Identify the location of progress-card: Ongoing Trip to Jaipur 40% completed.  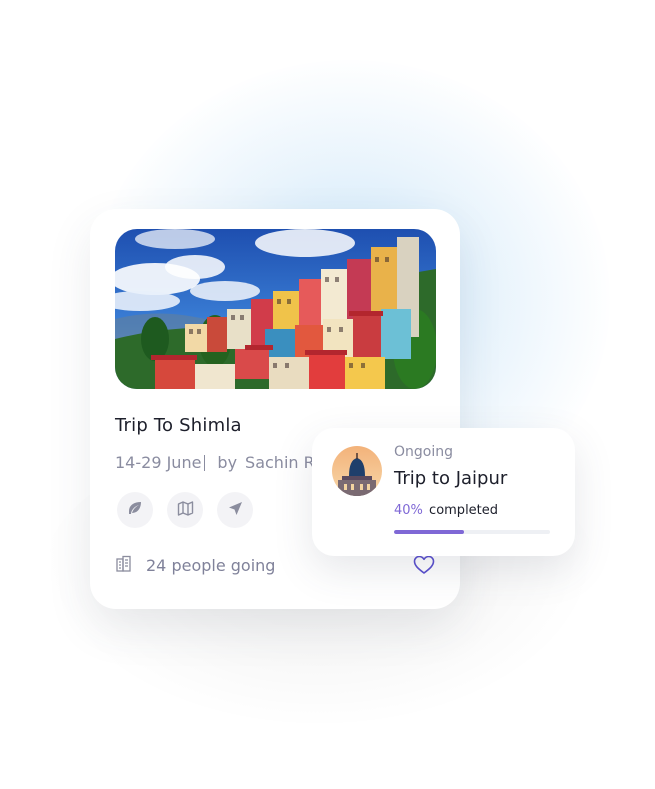
(443, 492).